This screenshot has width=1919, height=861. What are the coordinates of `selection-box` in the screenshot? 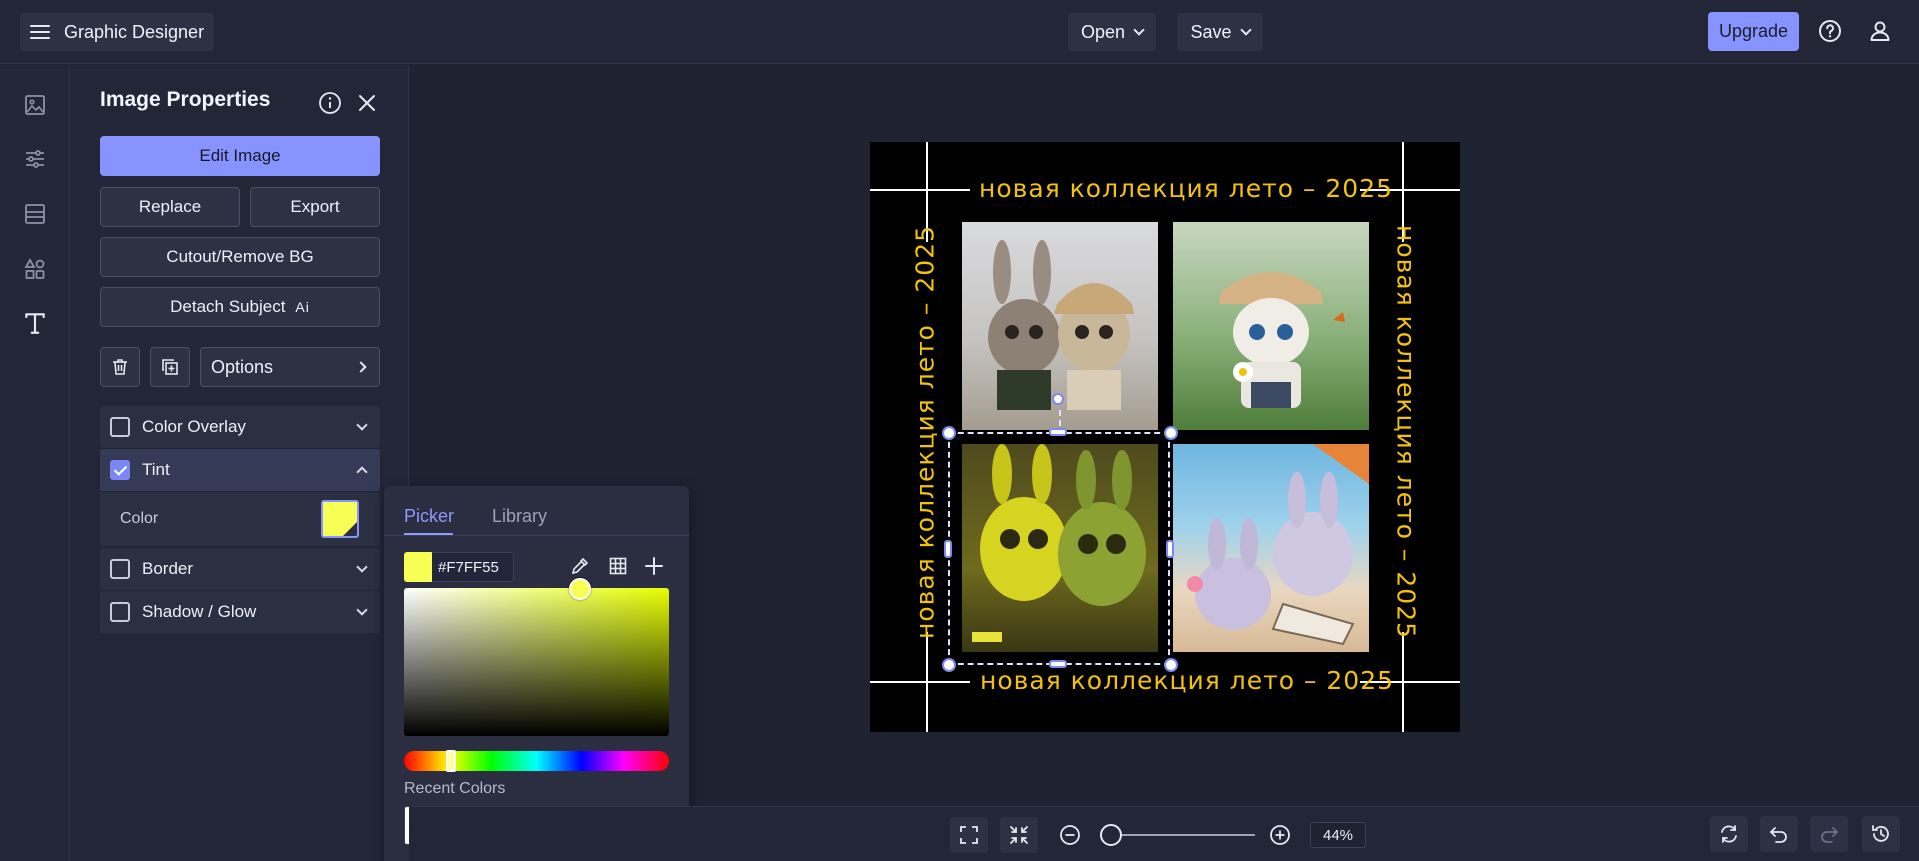 It's located at (1059, 548).